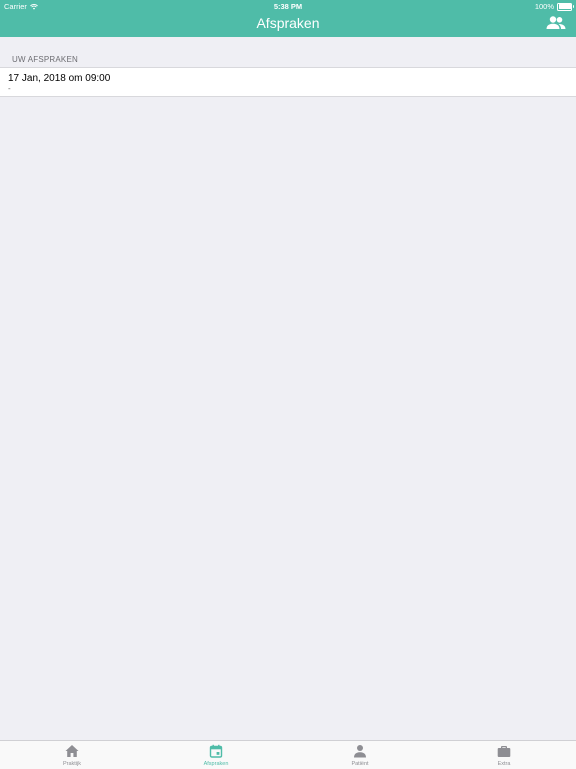  I want to click on appointment-item: 17 Jan, 2018 om 09:00 -, so click(288, 82).